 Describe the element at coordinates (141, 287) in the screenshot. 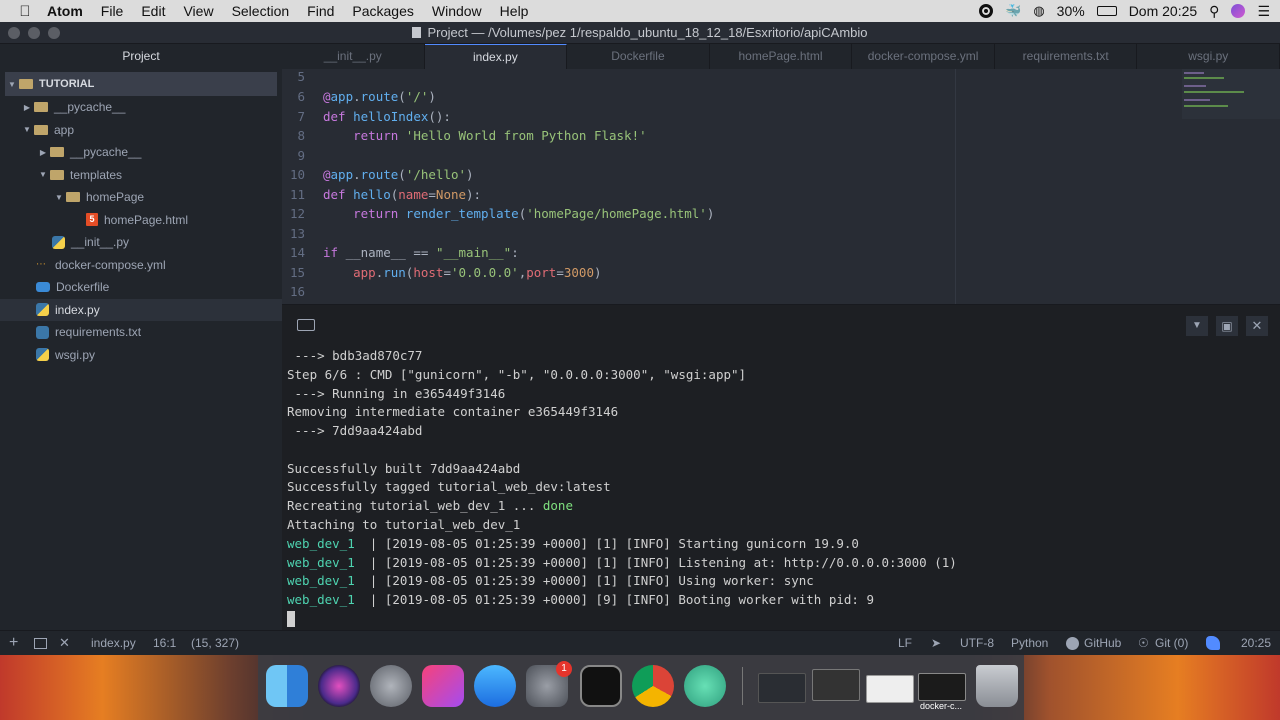

I see `tree-item-dockerfile: Dockerfile` at that location.